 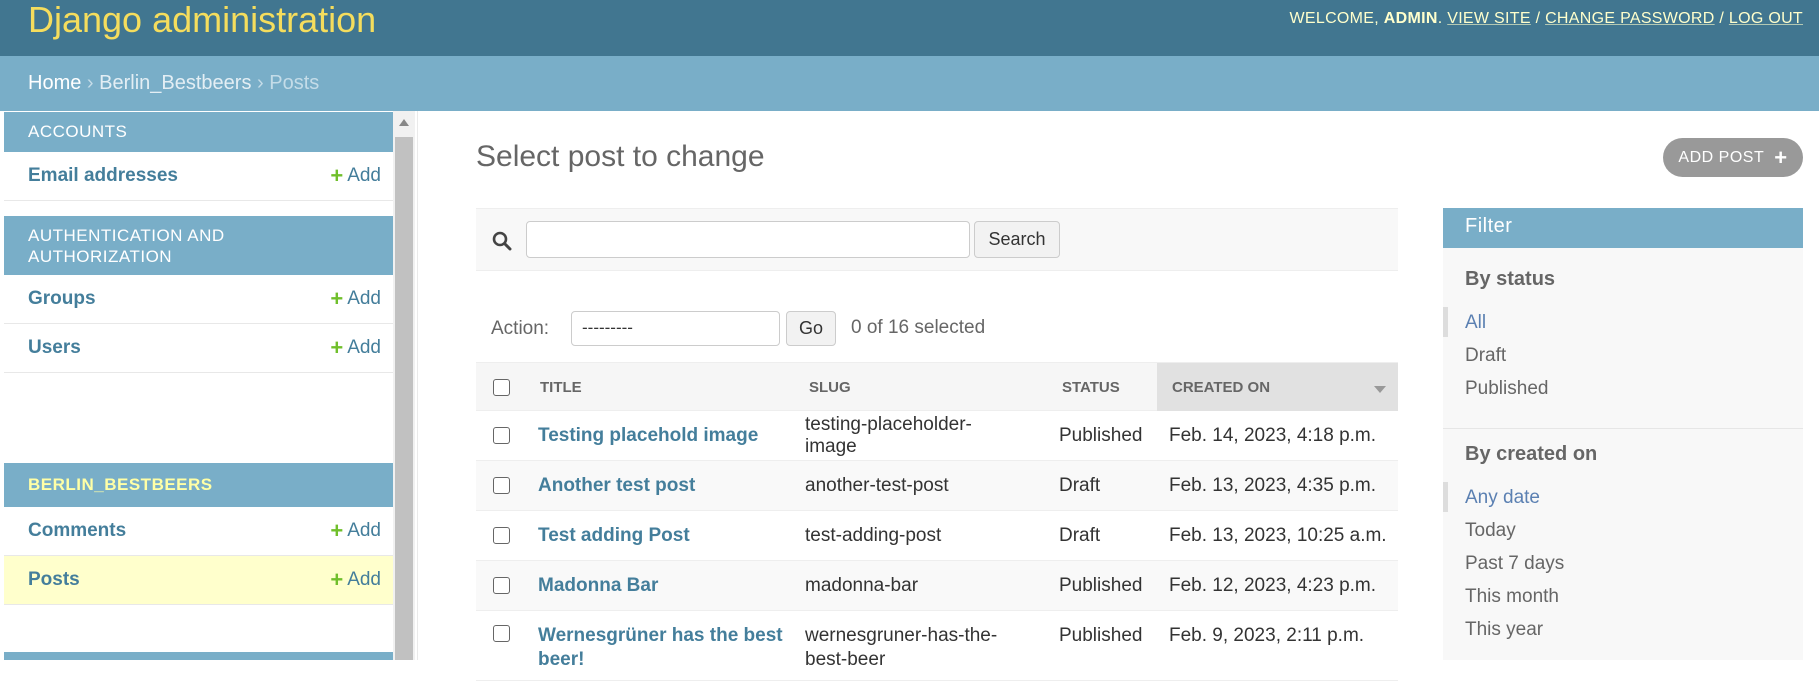 What do you see at coordinates (501, 387) in the screenshot?
I see `select-all-checkbox` at bounding box center [501, 387].